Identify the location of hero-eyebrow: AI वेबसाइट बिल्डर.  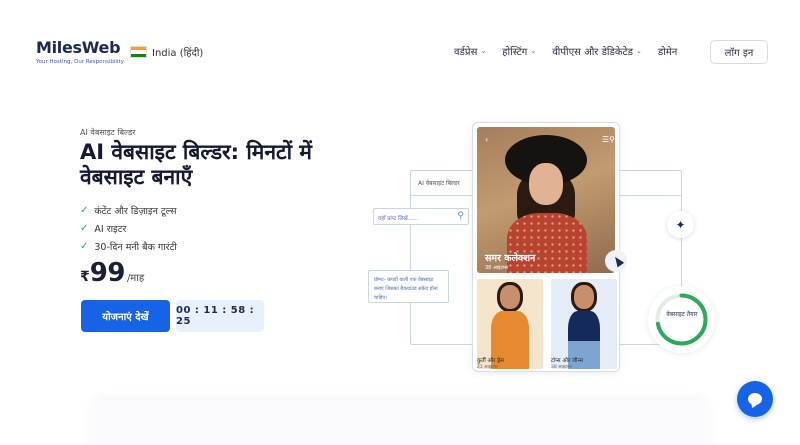
(108, 132).